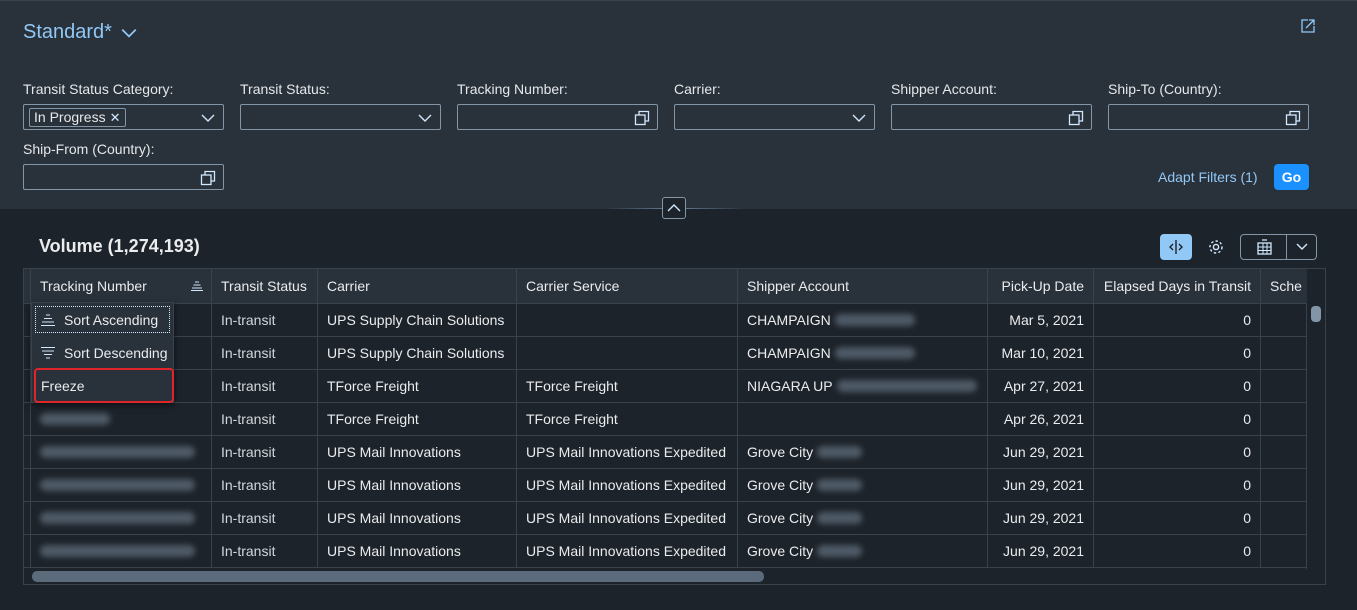 The width and height of the screenshot is (1357, 610). What do you see at coordinates (1216, 247) in the screenshot?
I see `settings-button` at bounding box center [1216, 247].